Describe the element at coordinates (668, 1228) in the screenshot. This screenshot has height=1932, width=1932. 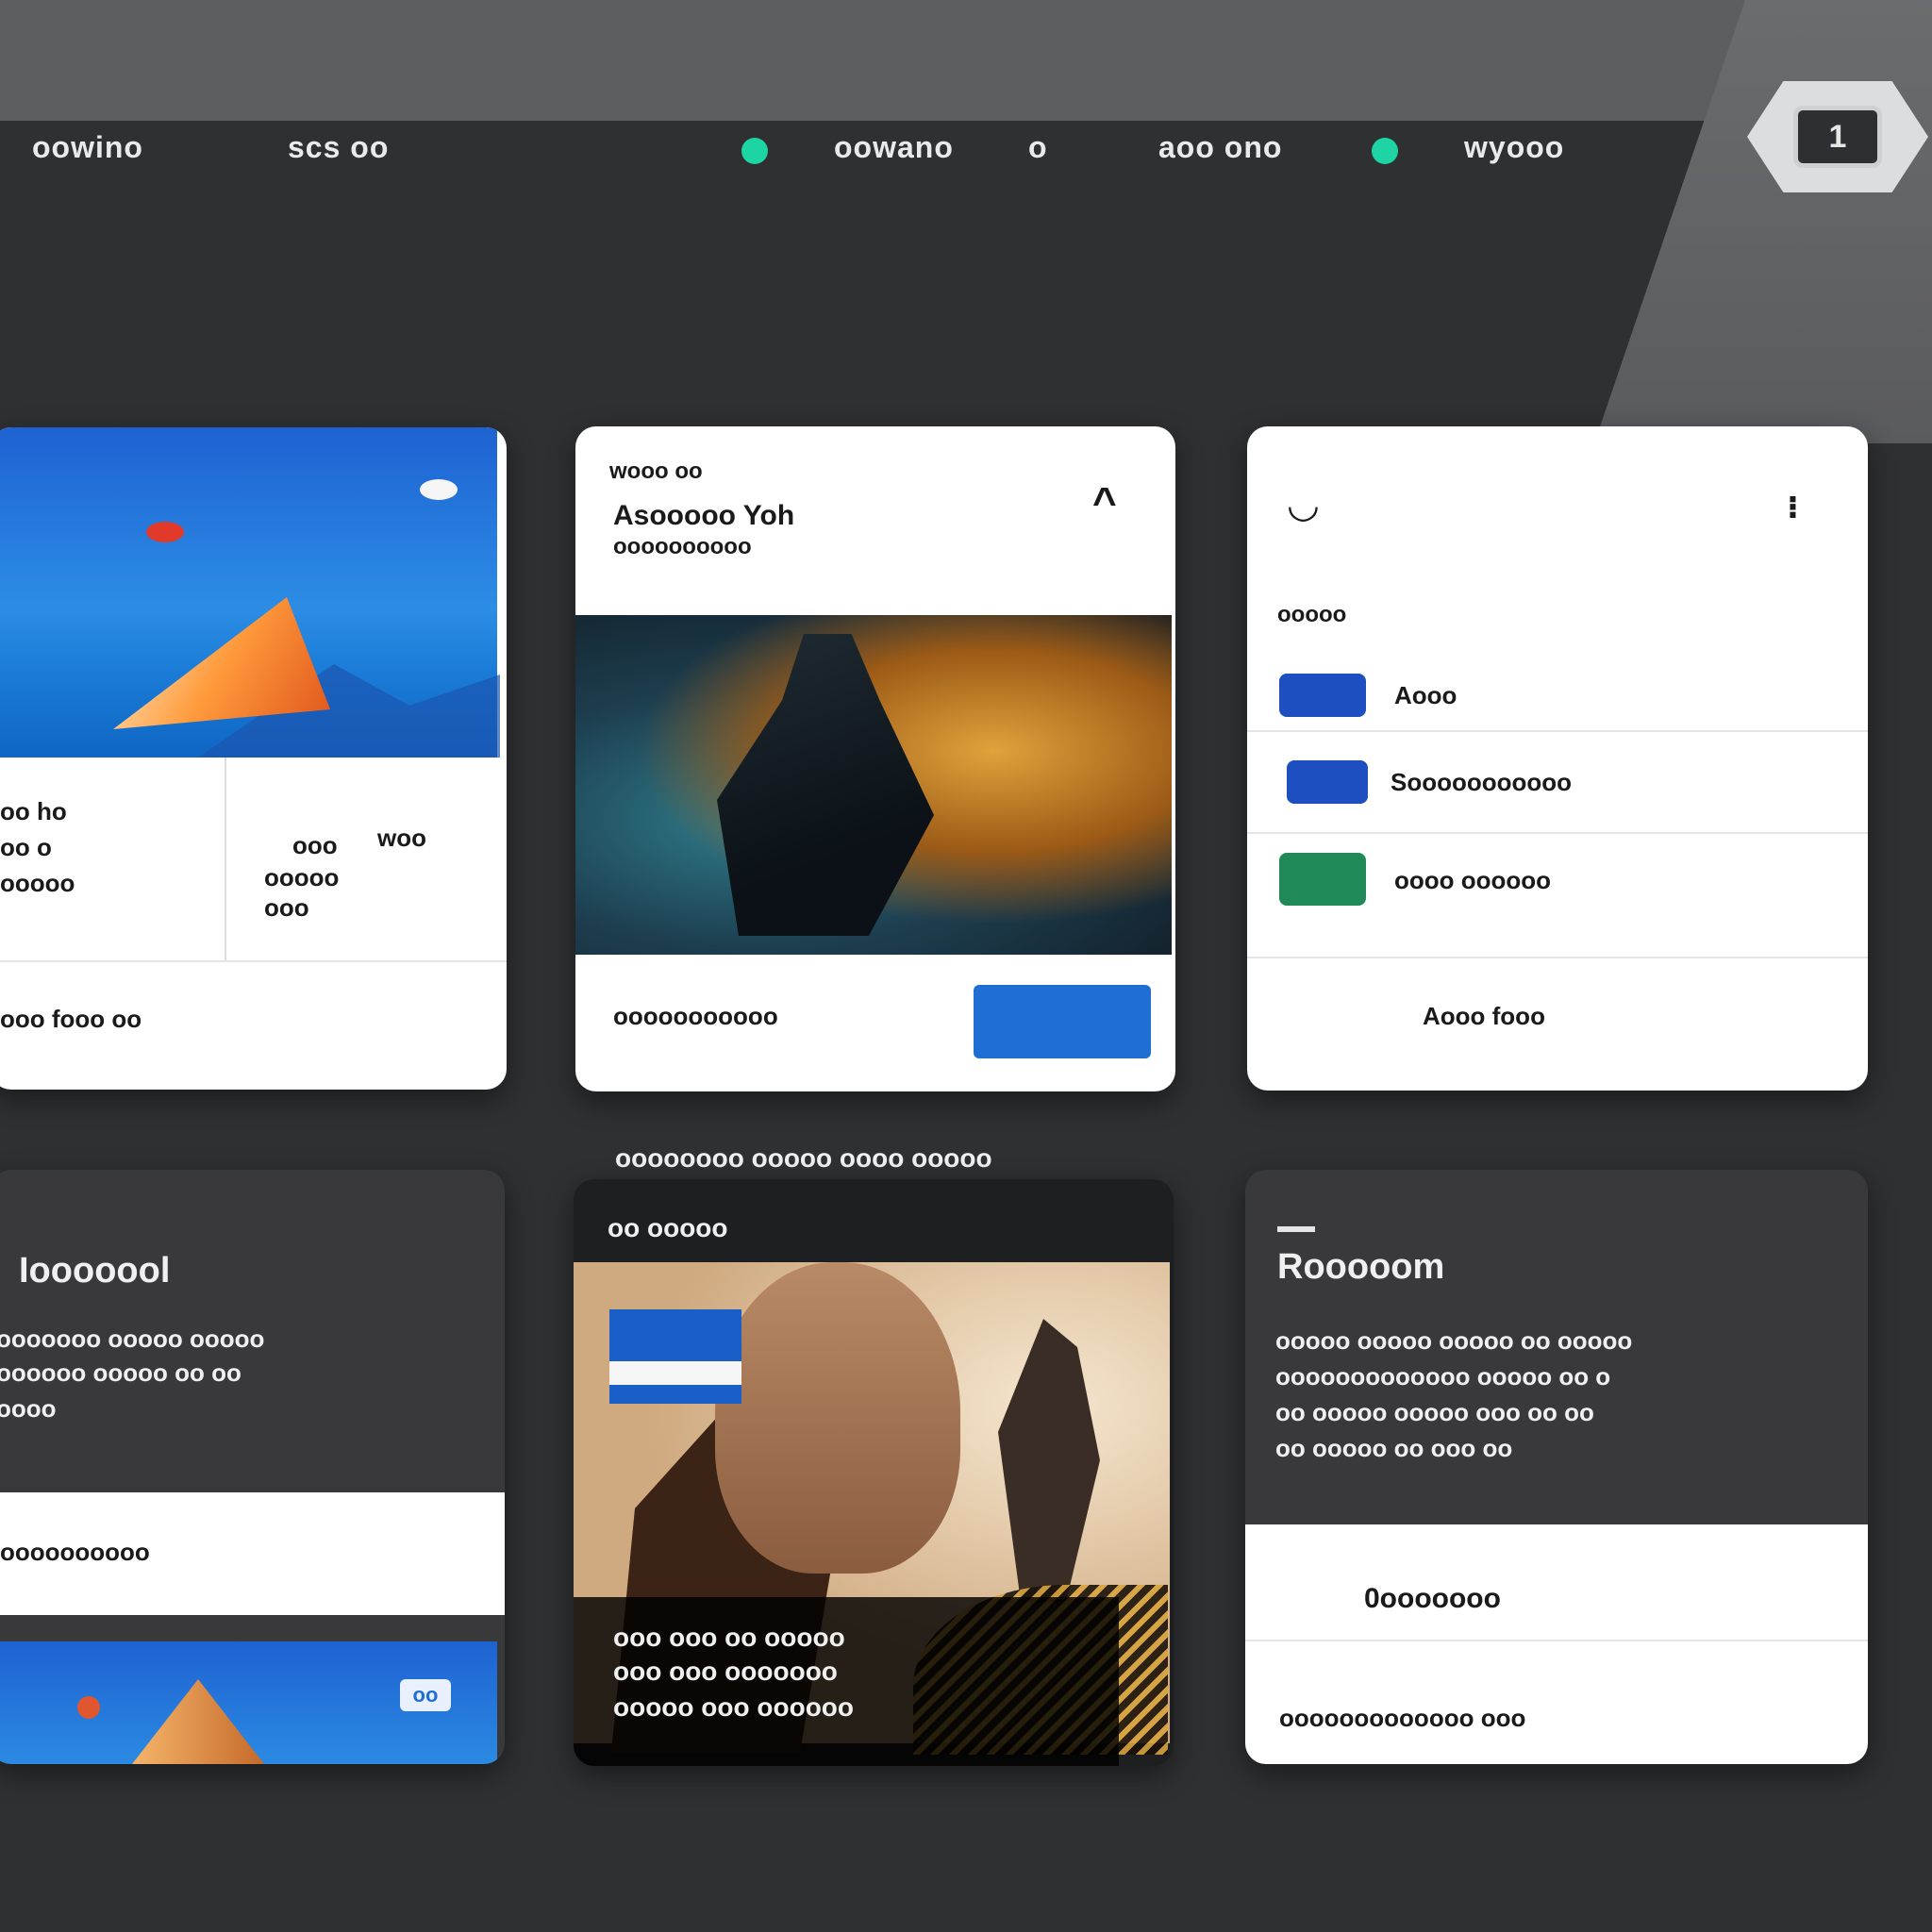
I see `card-e-kicker: oo ooooo` at that location.